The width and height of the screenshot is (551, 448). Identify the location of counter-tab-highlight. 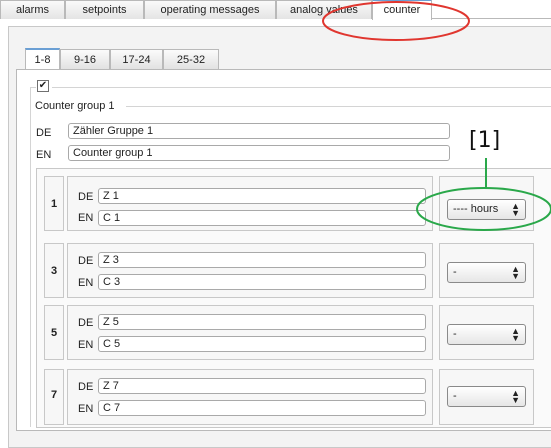
(396, 21).